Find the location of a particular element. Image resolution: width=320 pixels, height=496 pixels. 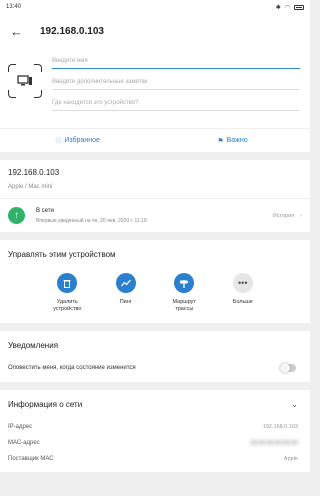

device-ip: 192.168.0.103 is located at coordinates (34, 172).